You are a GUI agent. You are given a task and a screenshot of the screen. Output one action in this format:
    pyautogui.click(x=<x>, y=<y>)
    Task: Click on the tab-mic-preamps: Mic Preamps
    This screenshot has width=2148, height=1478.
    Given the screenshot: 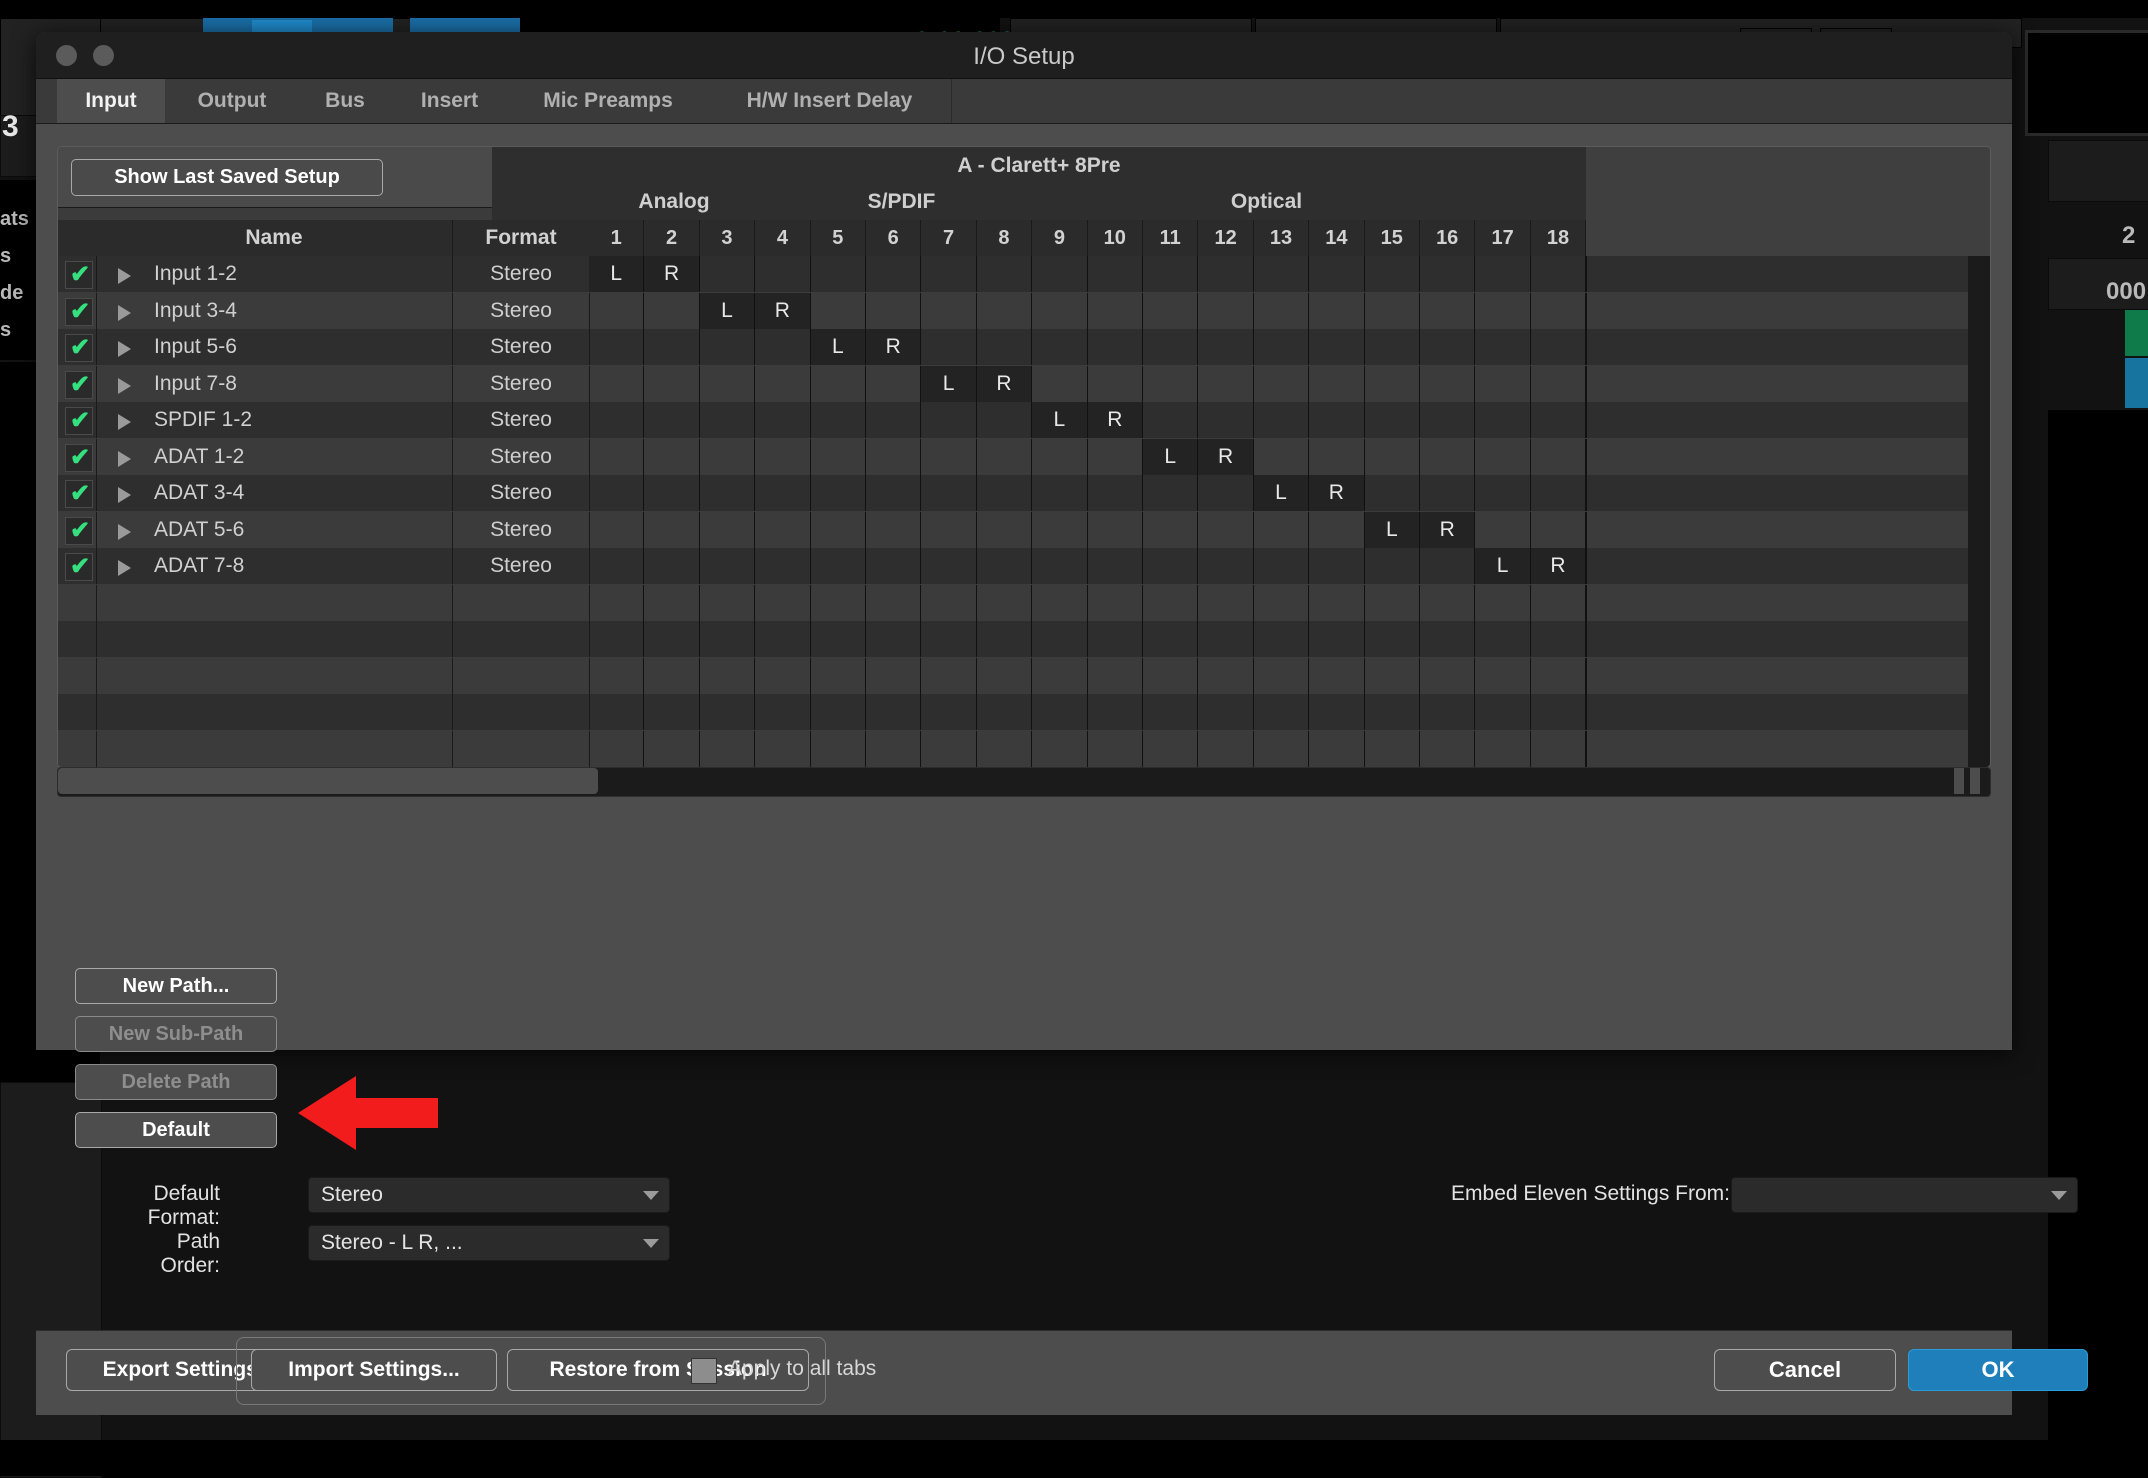 What is the action you would take?
    pyautogui.click(x=608, y=101)
    